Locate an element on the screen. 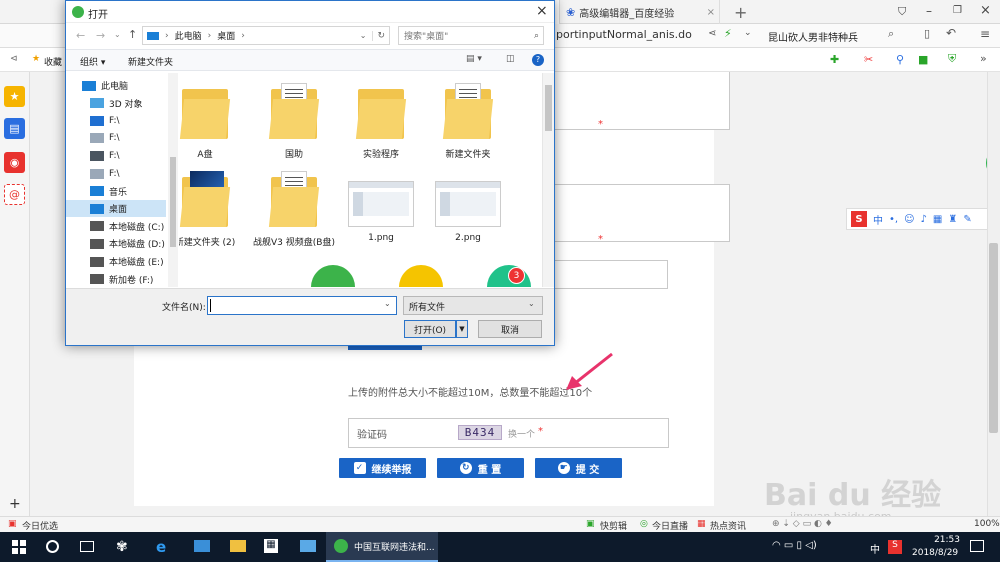 This screenshot has height=562, width=1000. status-item: 热点资讯 is located at coordinates (728, 525).